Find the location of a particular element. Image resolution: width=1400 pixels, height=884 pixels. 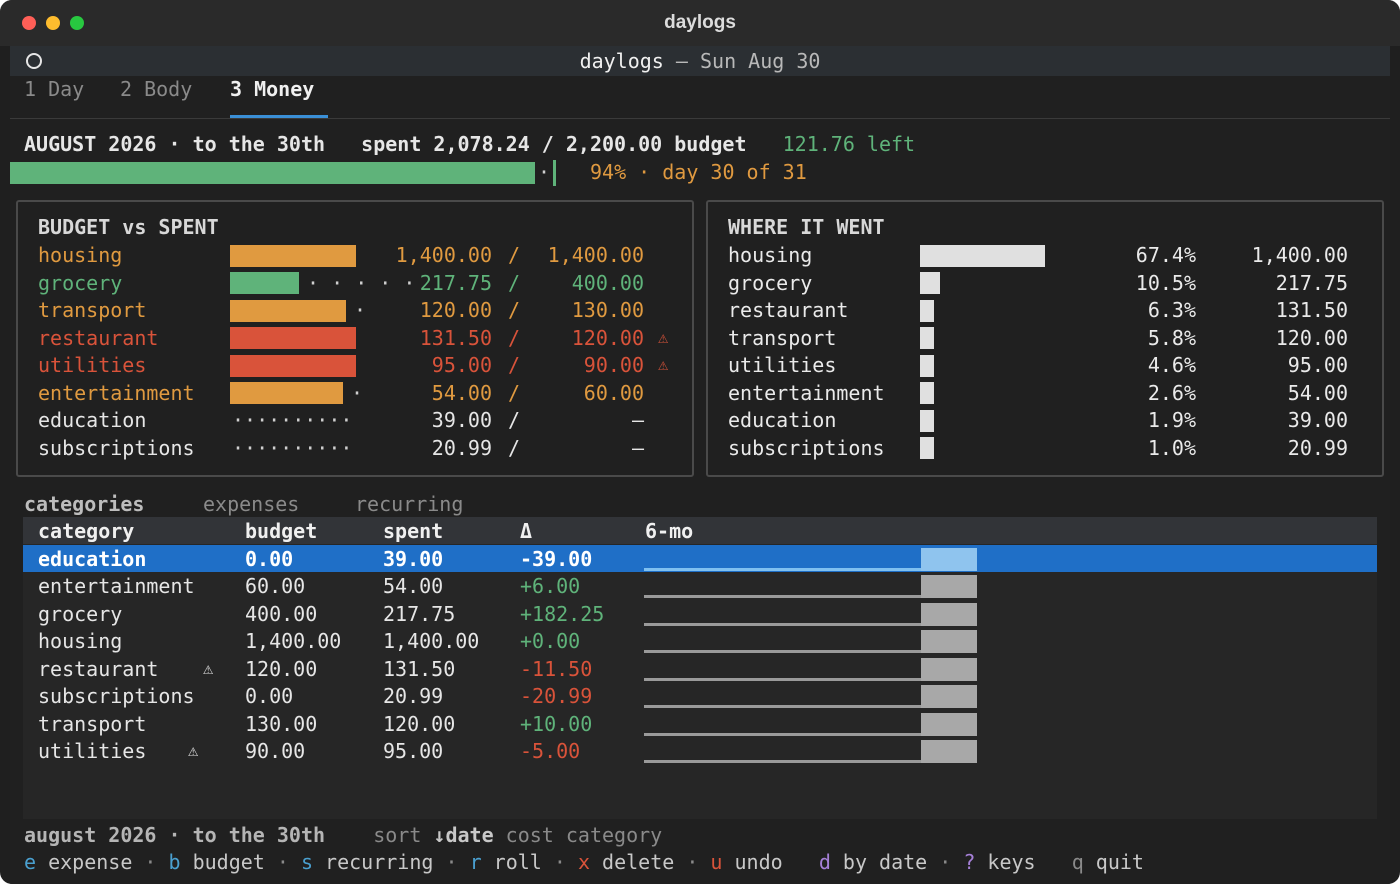

row-budget: 1,400.00 is located at coordinates (293, 641).